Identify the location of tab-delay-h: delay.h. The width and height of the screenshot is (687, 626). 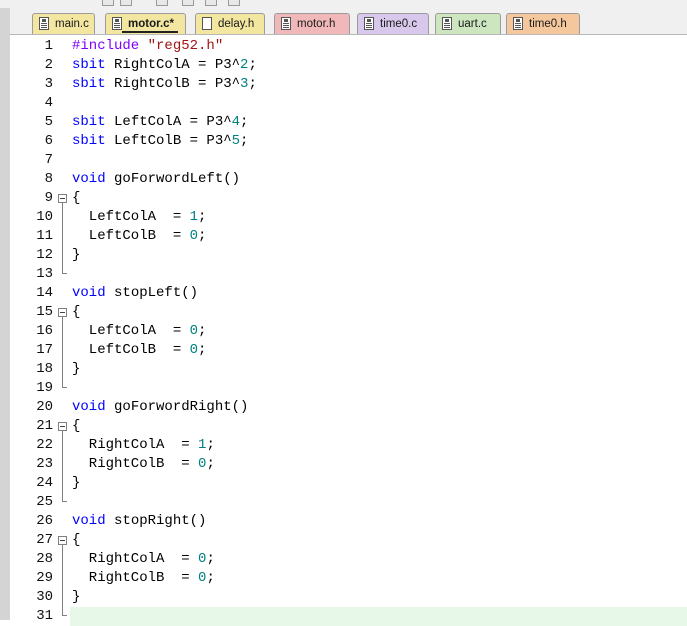
(230, 23).